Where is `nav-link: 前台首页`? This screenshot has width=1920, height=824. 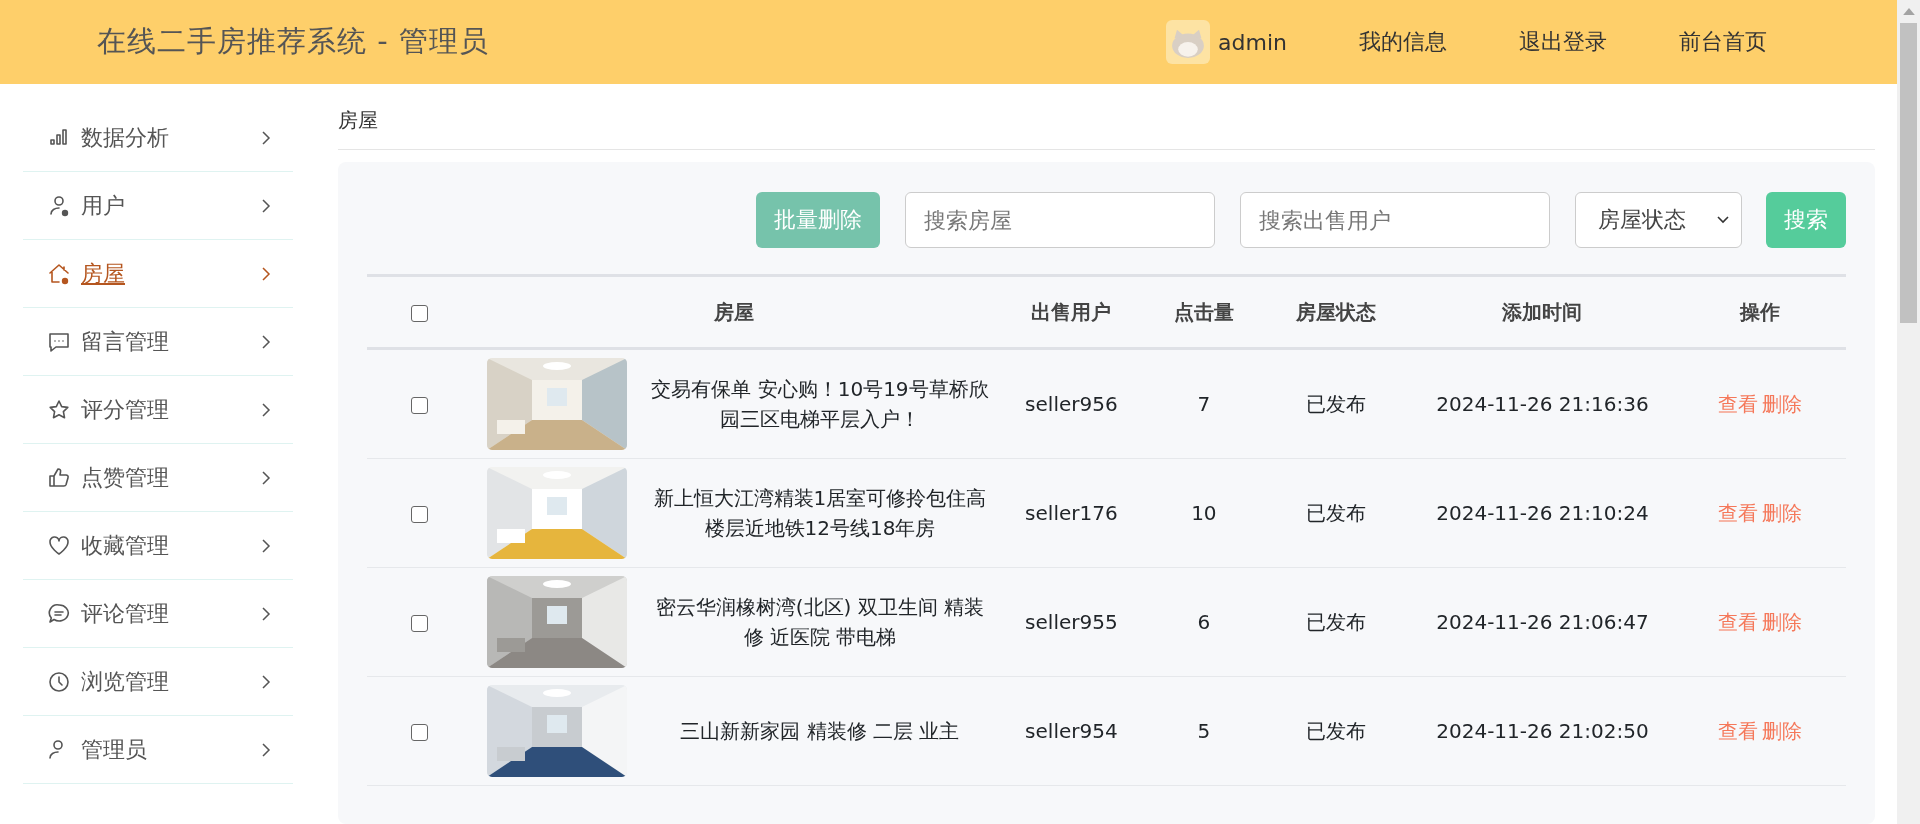
nav-link: 前台首页 is located at coordinates (1723, 42).